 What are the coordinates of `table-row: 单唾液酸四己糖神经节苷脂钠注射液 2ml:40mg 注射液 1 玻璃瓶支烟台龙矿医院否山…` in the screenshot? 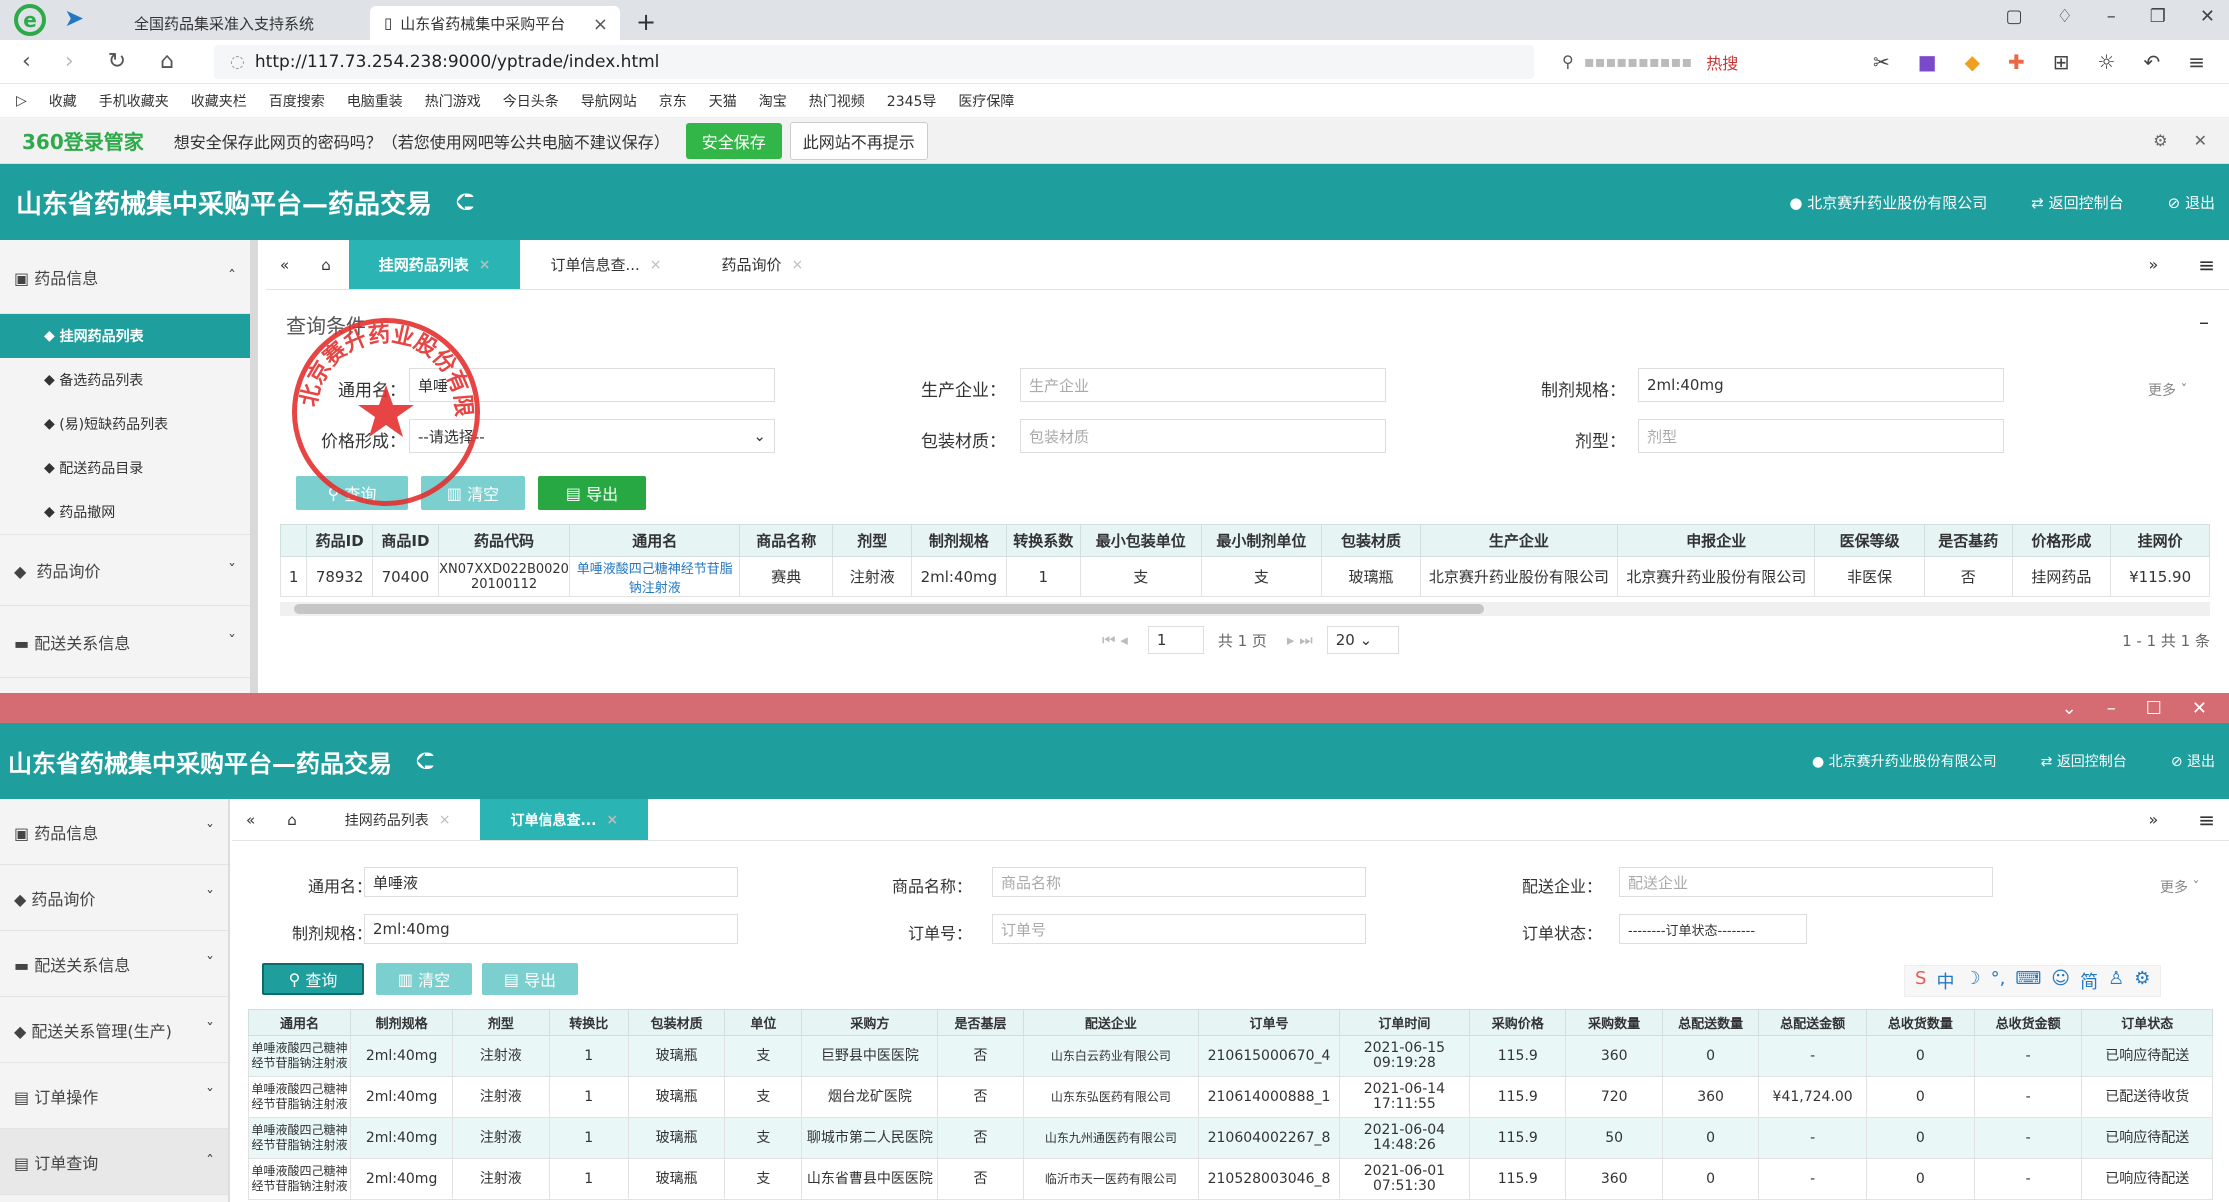 It's located at (1230, 1097).